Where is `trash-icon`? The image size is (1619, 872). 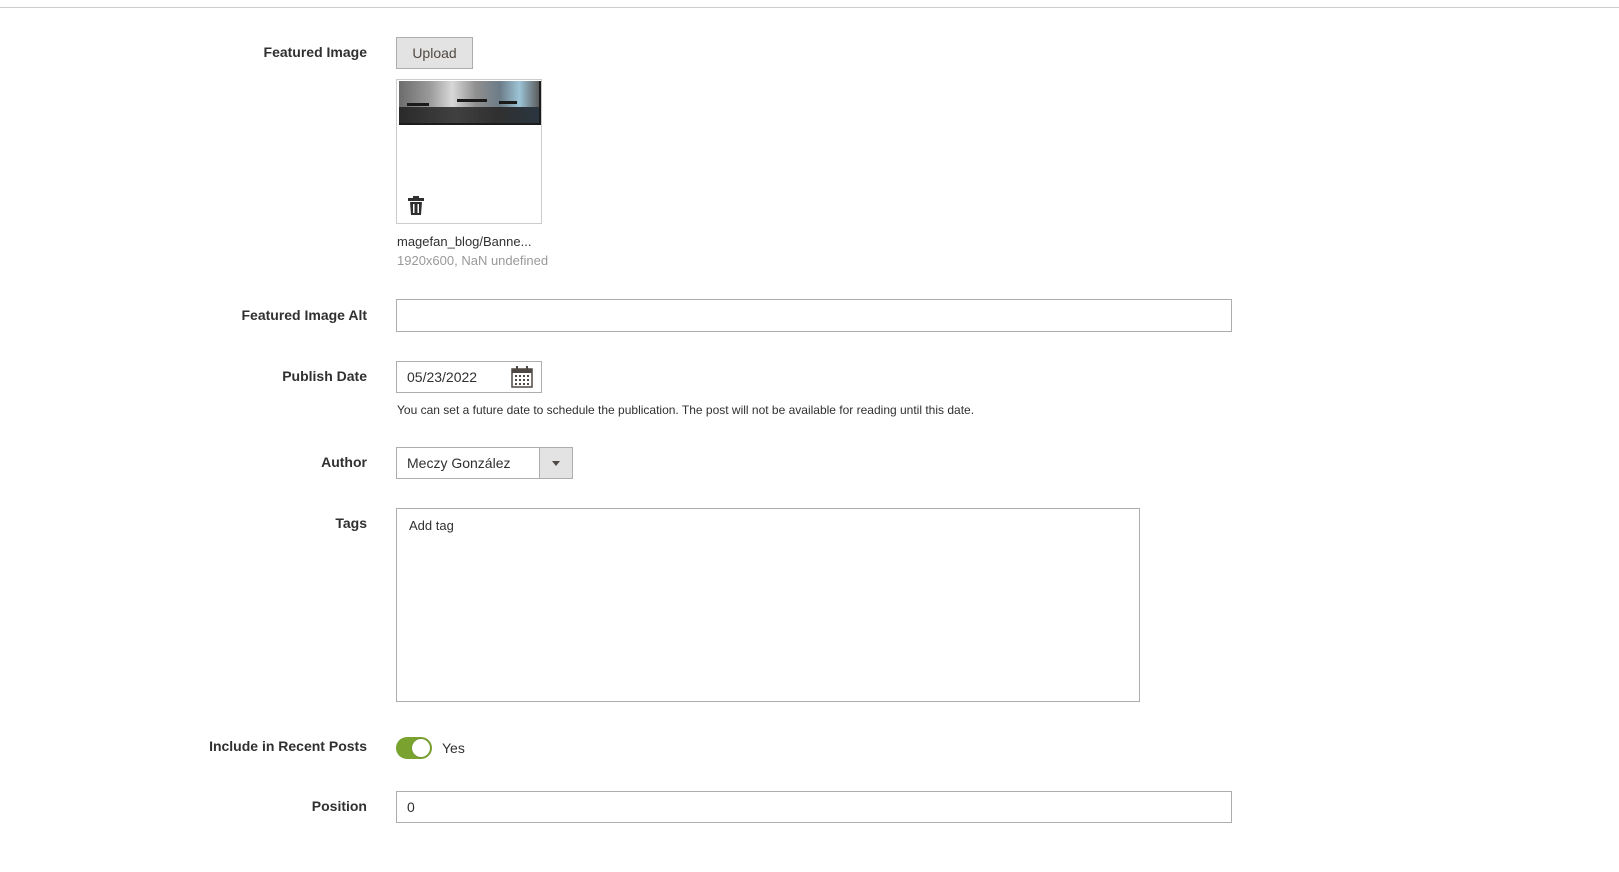 trash-icon is located at coordinates (416, 205).